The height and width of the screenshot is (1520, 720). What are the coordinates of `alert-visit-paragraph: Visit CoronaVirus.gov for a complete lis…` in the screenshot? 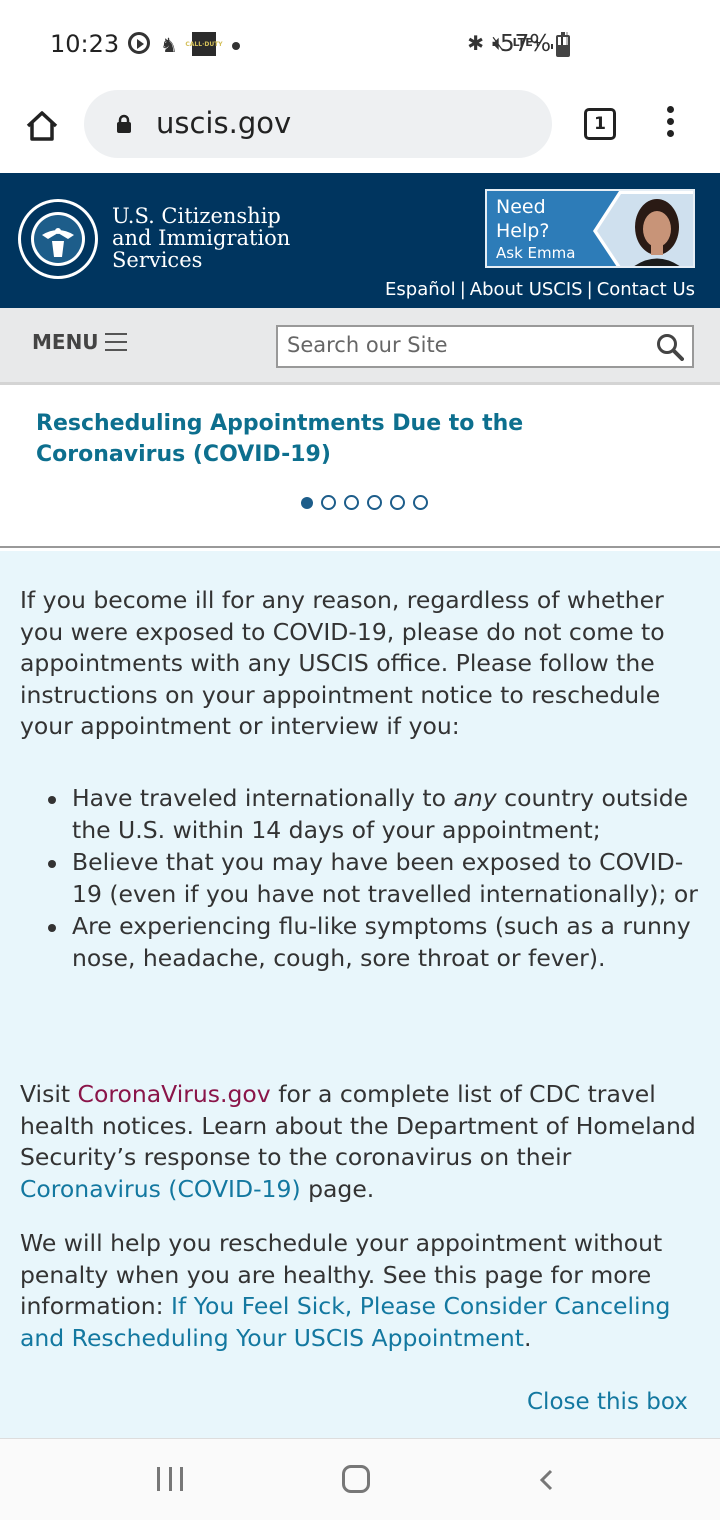 It's located at (360, 1142).